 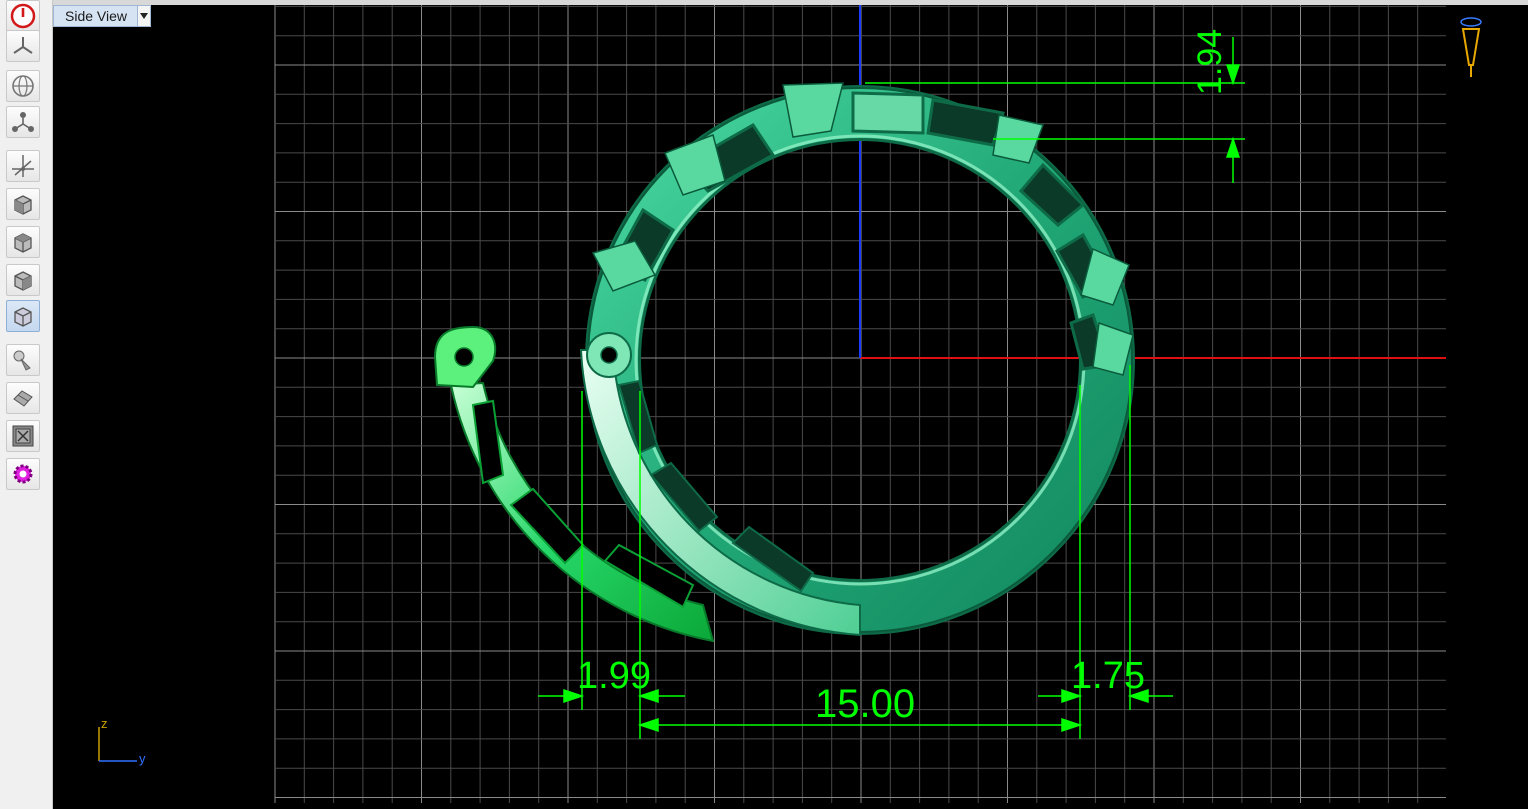 What do you see at coordinates (614, 676) in the screenshot?
I see `dimension-label-left-width: 1.99` at bounding box center [614, 676].